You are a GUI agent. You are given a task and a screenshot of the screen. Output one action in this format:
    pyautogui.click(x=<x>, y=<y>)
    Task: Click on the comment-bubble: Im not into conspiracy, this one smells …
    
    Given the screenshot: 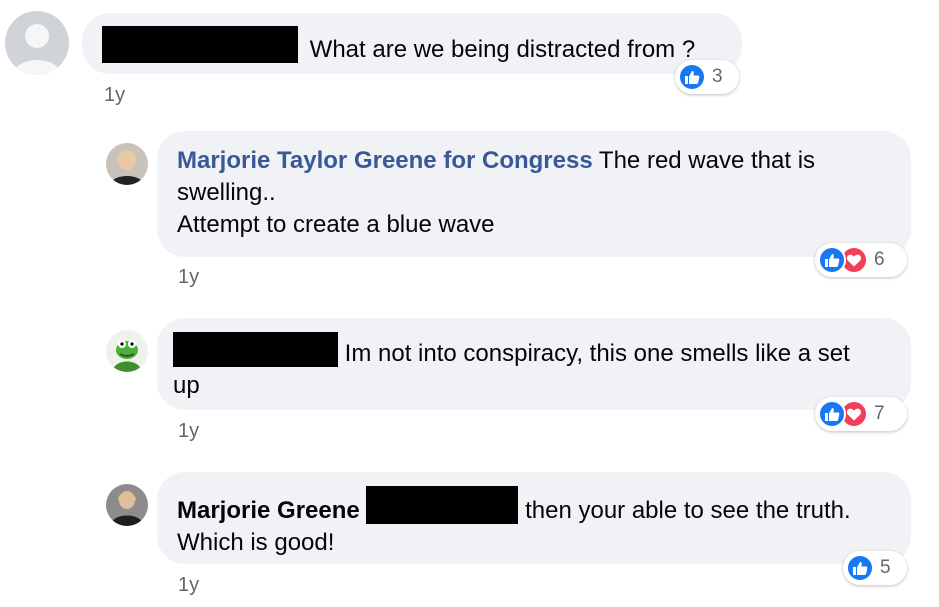 What is the action you would take?
    pyautogui.click(x=534, y=364)
    